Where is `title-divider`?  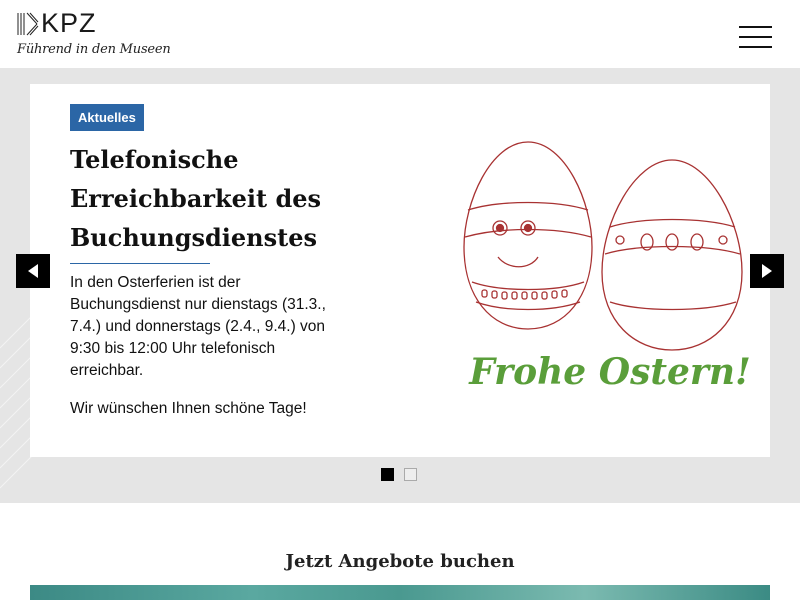
title-divider is located at coordinates (140, 263).